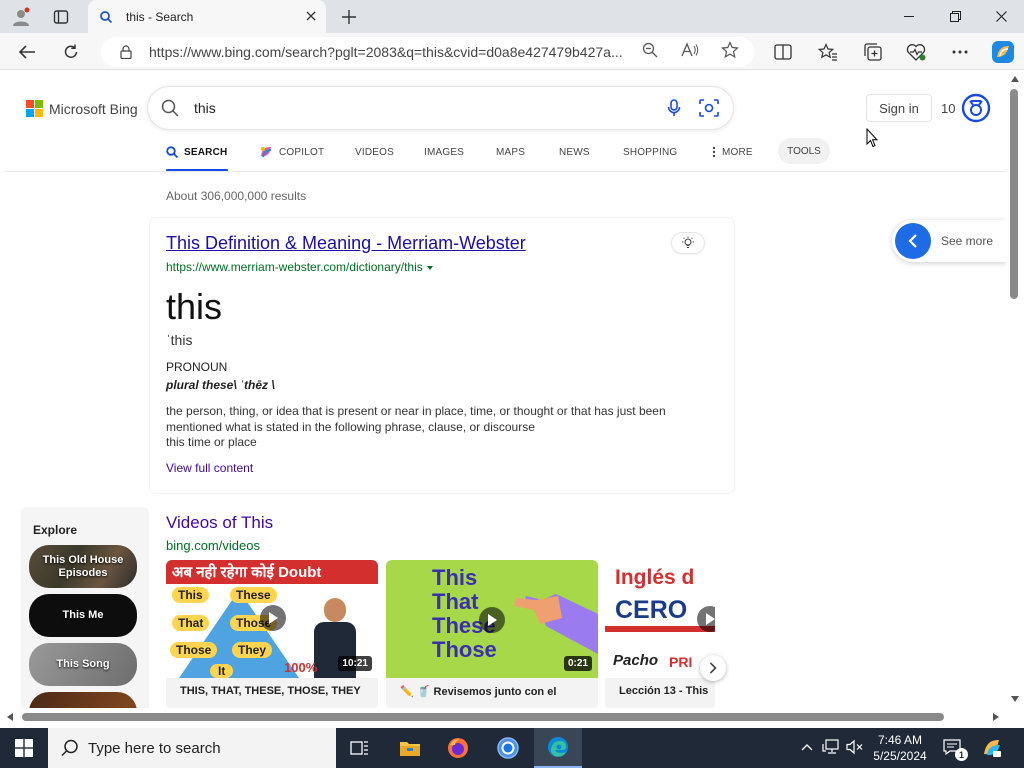  What do you see at coordinates (24, 748) in the screenshot?
I see `start-button` at bounding box center [24, 748].